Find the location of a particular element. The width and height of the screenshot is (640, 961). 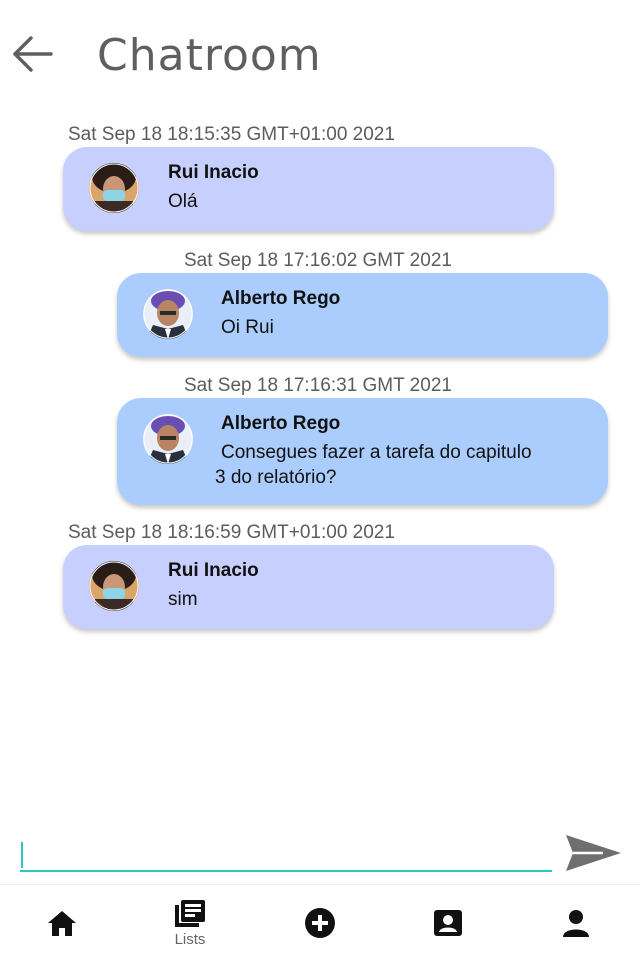

contact-card-icon is located at coordinates (448, 923).